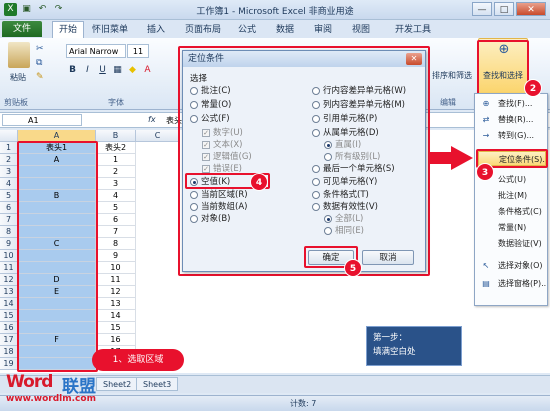 Image resolution: width=550 pixels, height=411 pixels. I want to click on cancel-button: 取消, so click(388, 257).